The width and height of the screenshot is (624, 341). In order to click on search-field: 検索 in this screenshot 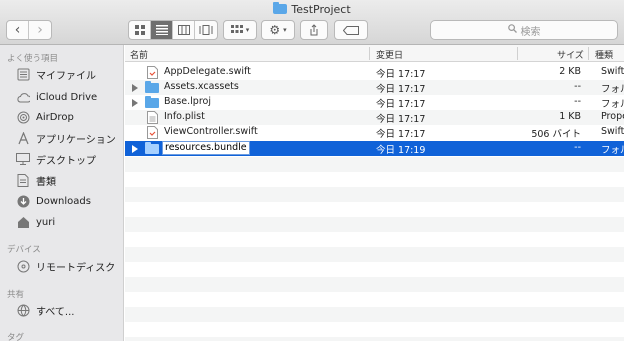, I will do `click(524, 30)`.